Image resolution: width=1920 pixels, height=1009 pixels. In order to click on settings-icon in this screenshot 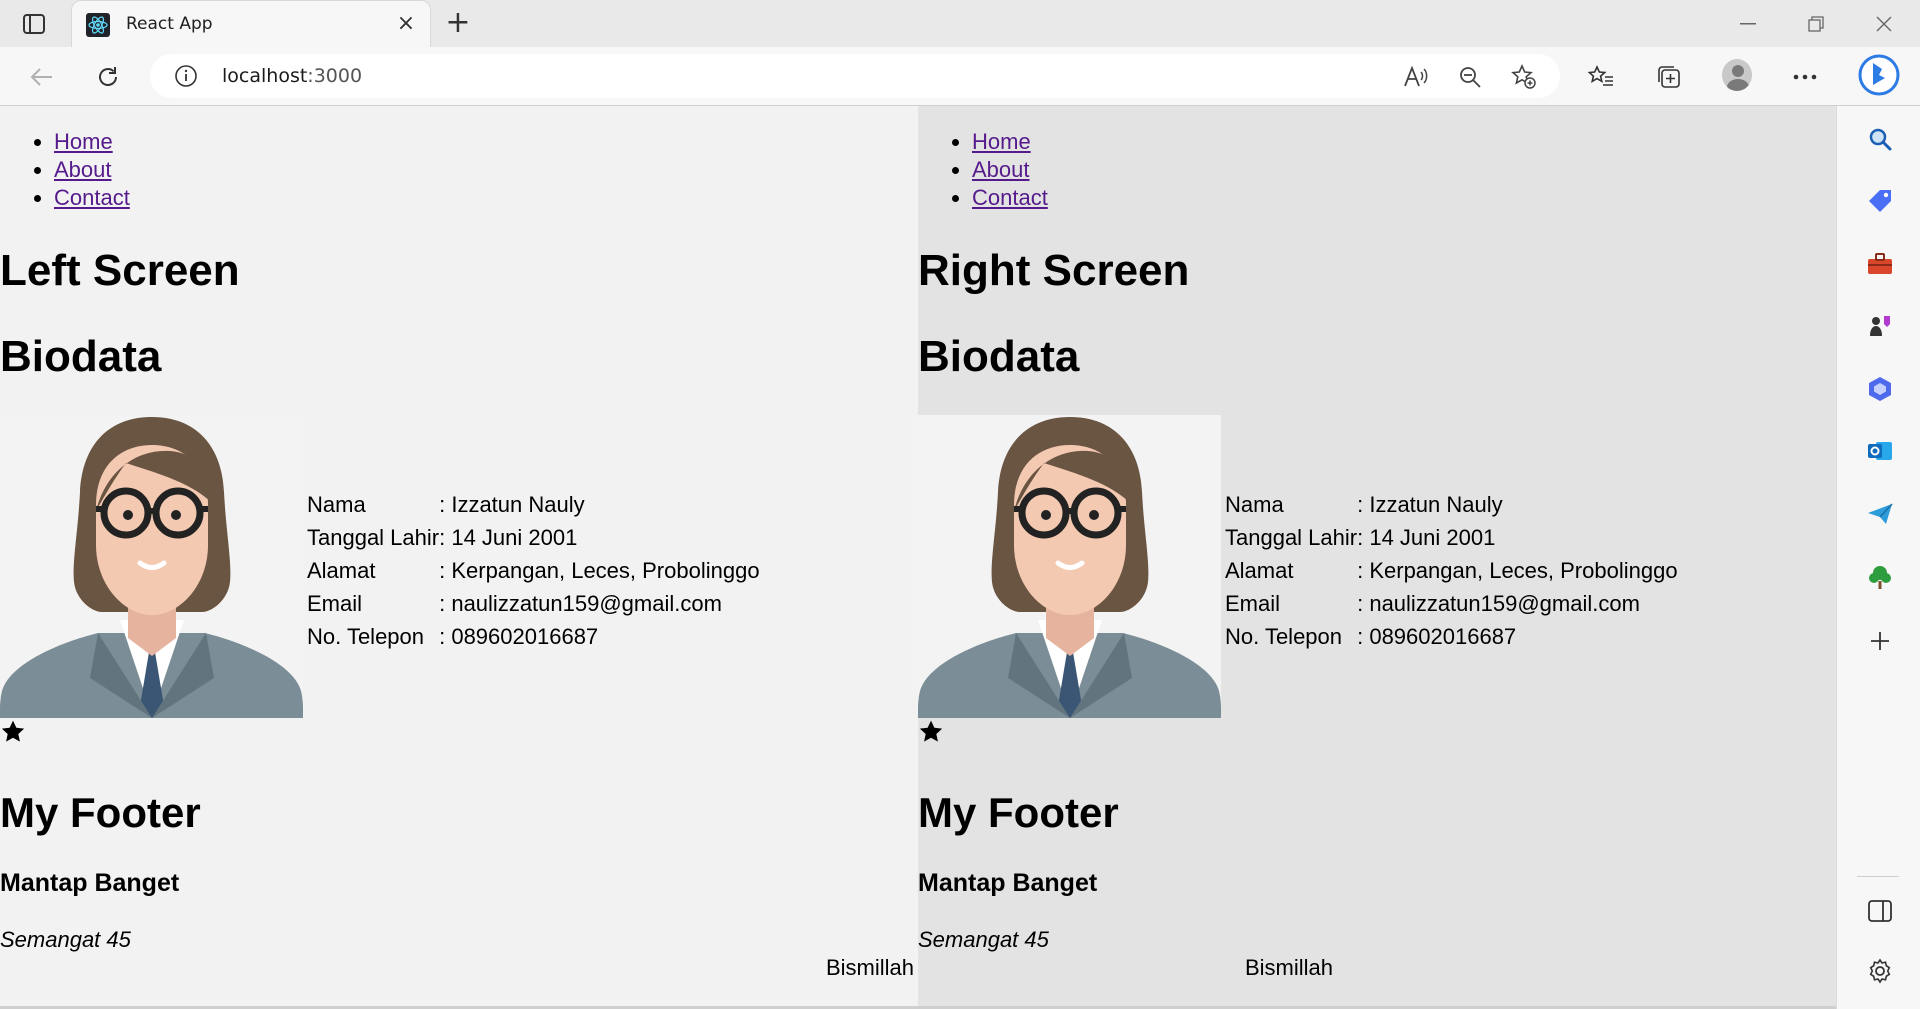, I will do `click(1880, 971)`.